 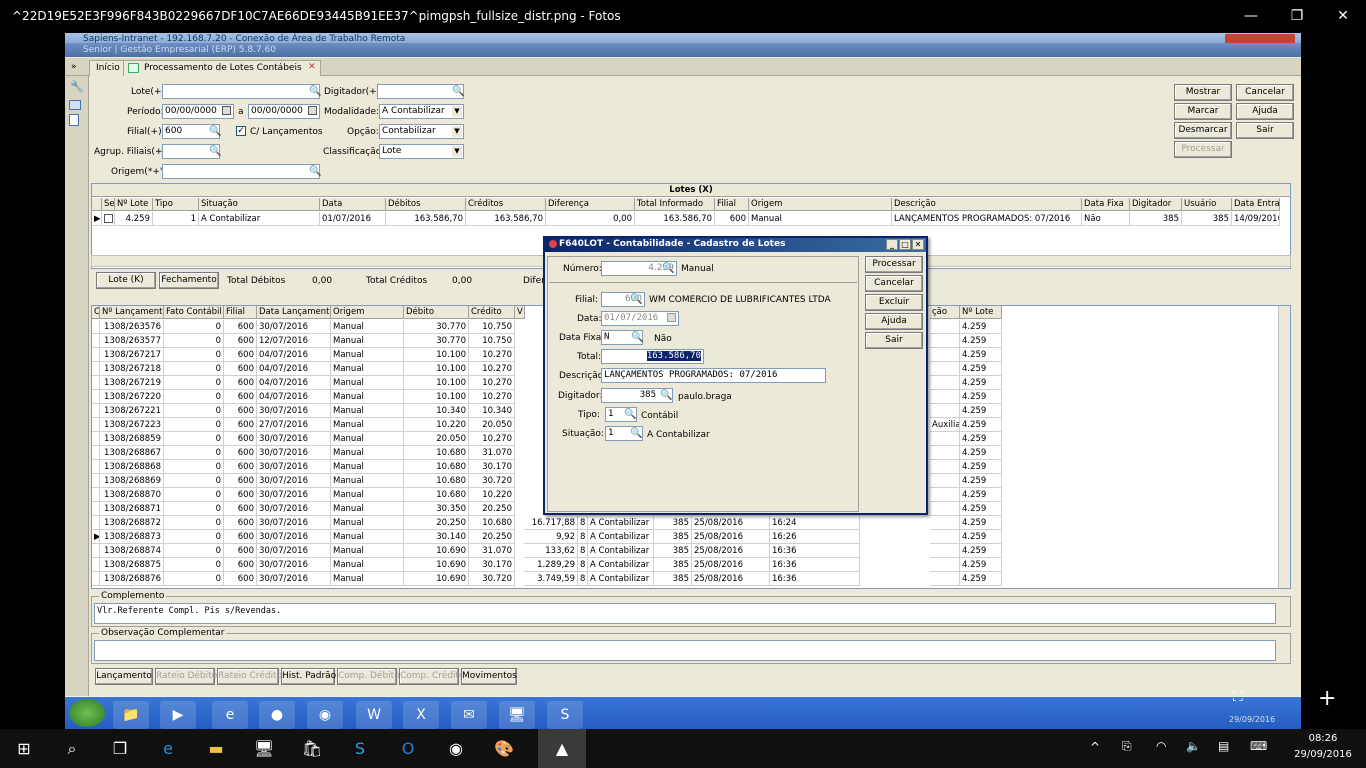 What do you see at coordinates (1284, 447) in the screenshot?
I see `lanc-vscrollbar` at bounding box center [1284, 447].